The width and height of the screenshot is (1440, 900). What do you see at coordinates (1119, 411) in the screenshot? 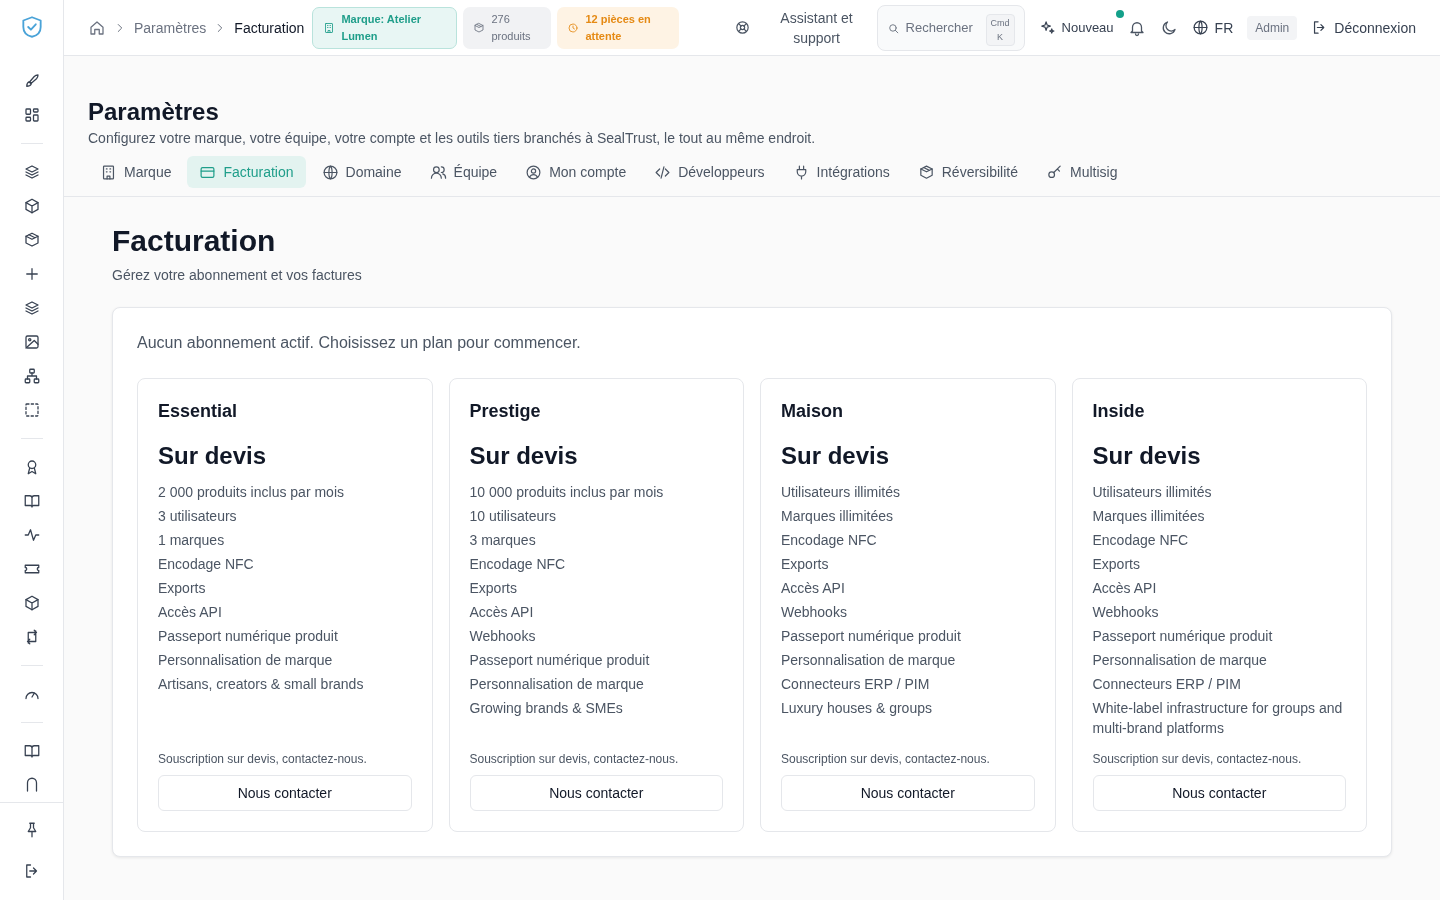
I see `plan-name: Inside` at bounding box center [1119, 411].